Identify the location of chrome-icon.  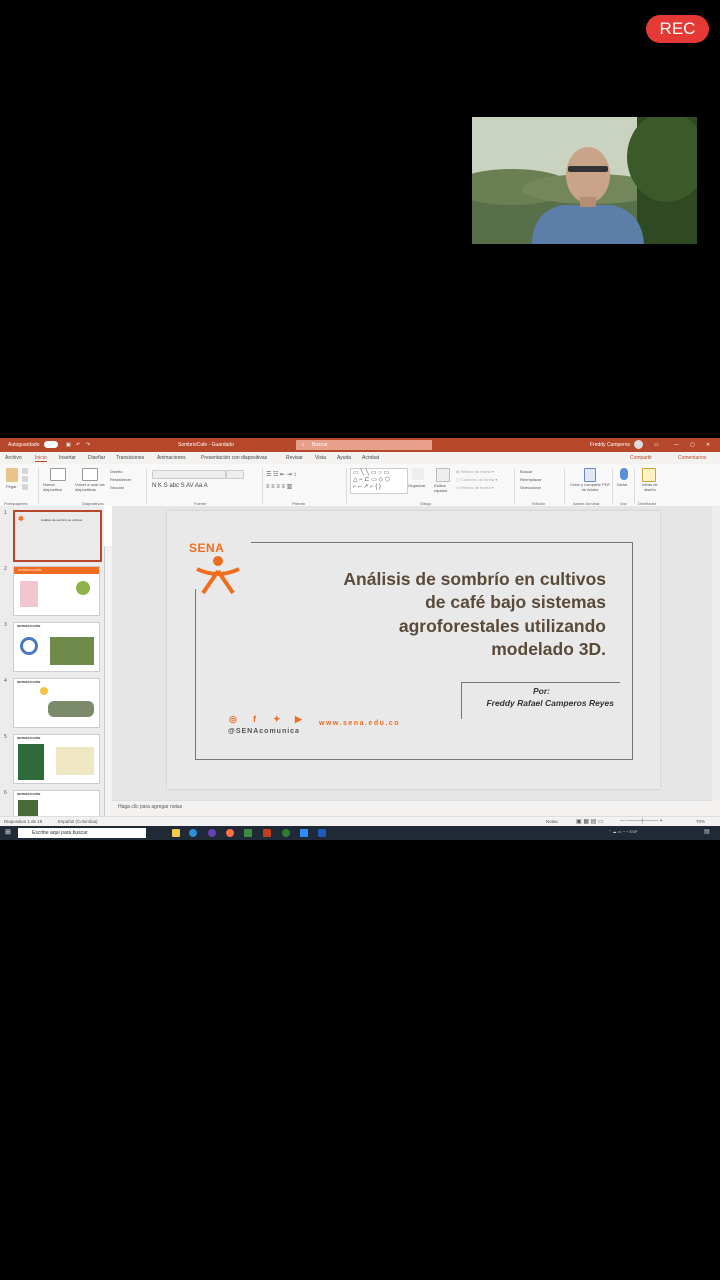
(286, 833).